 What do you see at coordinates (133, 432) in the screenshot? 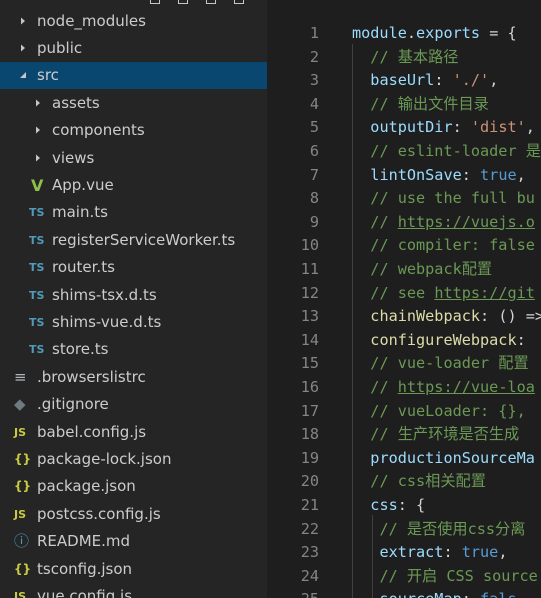
I see `tree-file: JS babel.config.js` at bounding box center [133, 432].